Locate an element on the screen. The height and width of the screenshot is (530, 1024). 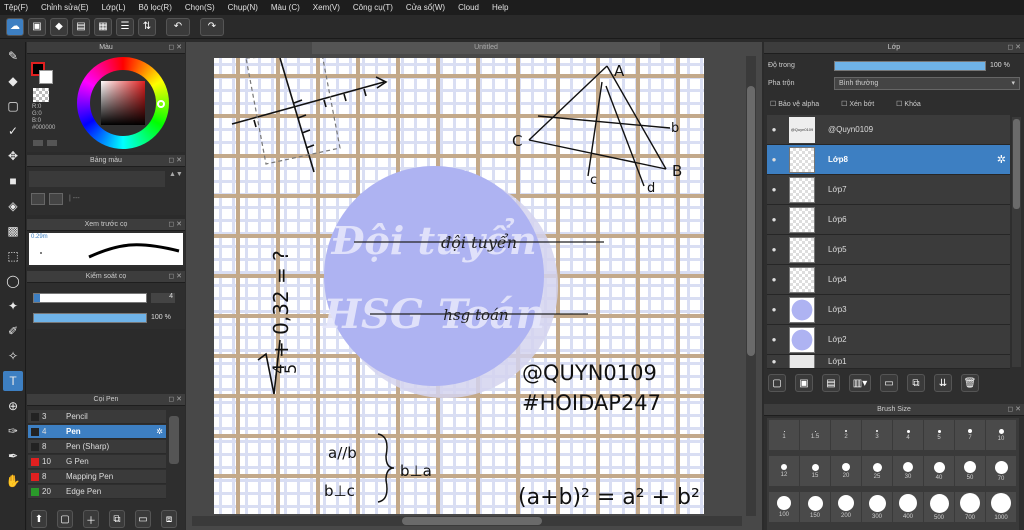
menu-help: Help is located at coordinates (500, 7).